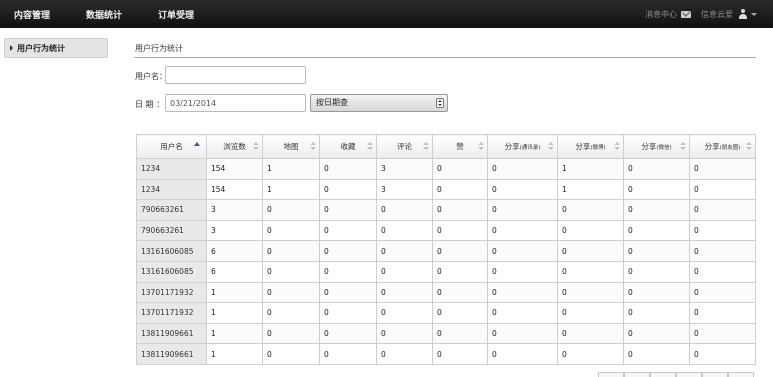 Image resolution: width=773 pixels, height=377 pixels. Describe the element at coordinates (41, 48) in the screenshot. I see `sidebar-item-label: 用户行为统计` at that location.